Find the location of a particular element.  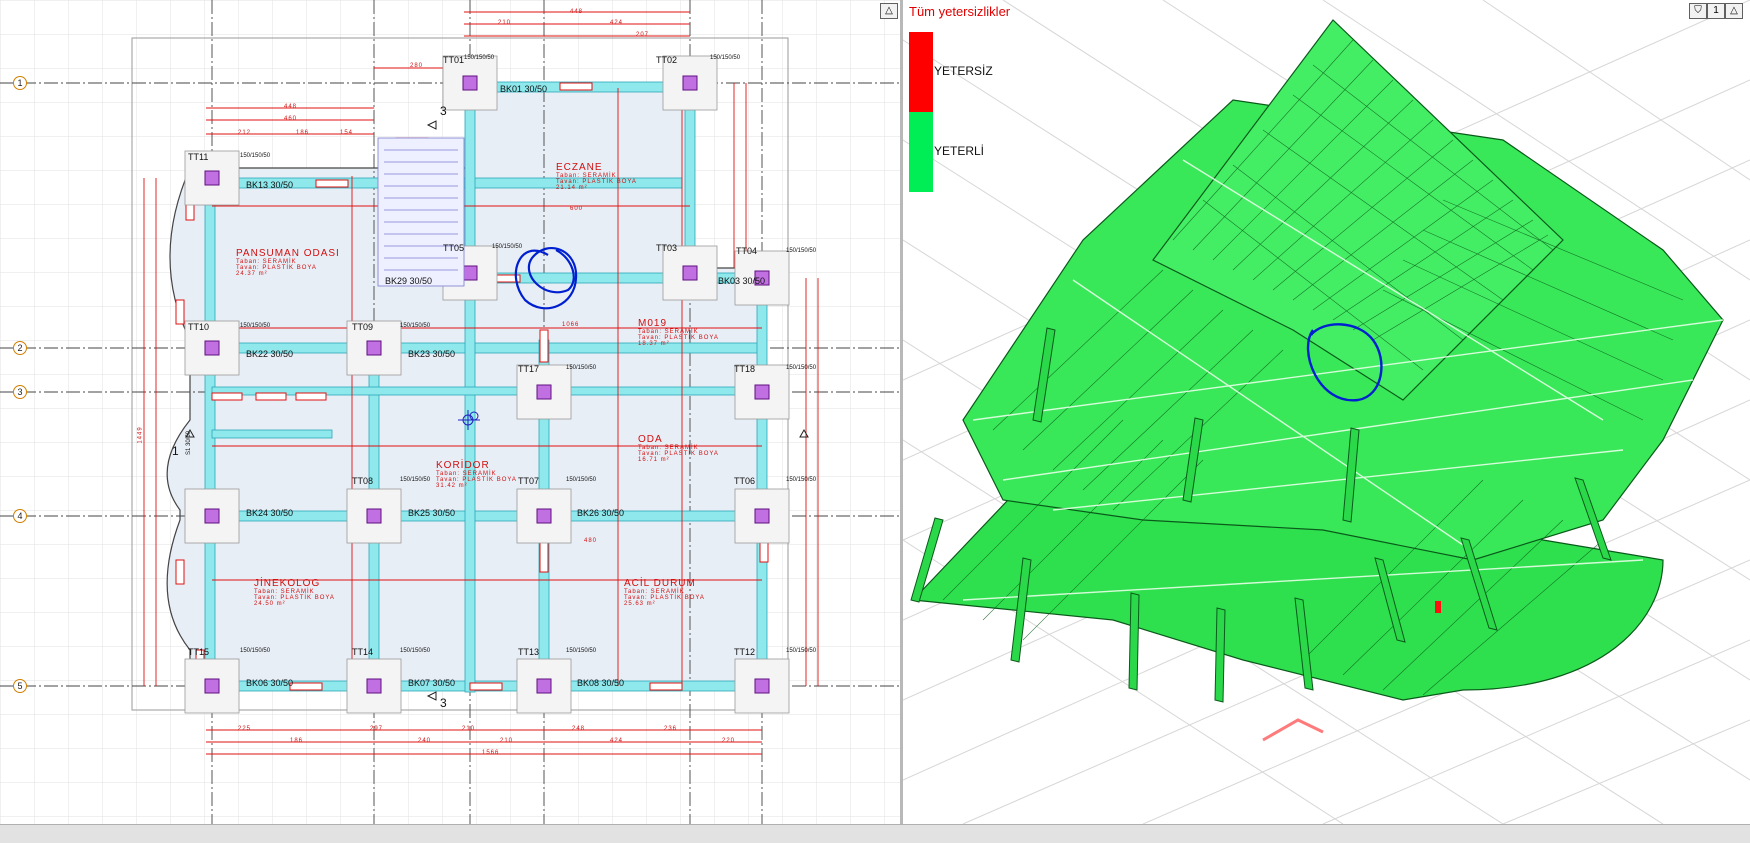

column-label: TT18 is located at coordinates (745, 369).